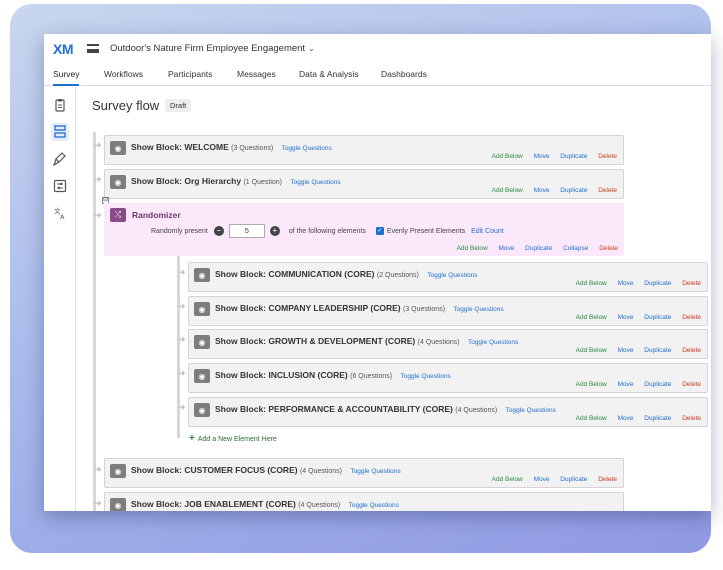 The image size is (723, 570). What do you see at coordinates (60, 186) in the screenshot?
I see `survey-options-icon` at bounding box center [60, 186].